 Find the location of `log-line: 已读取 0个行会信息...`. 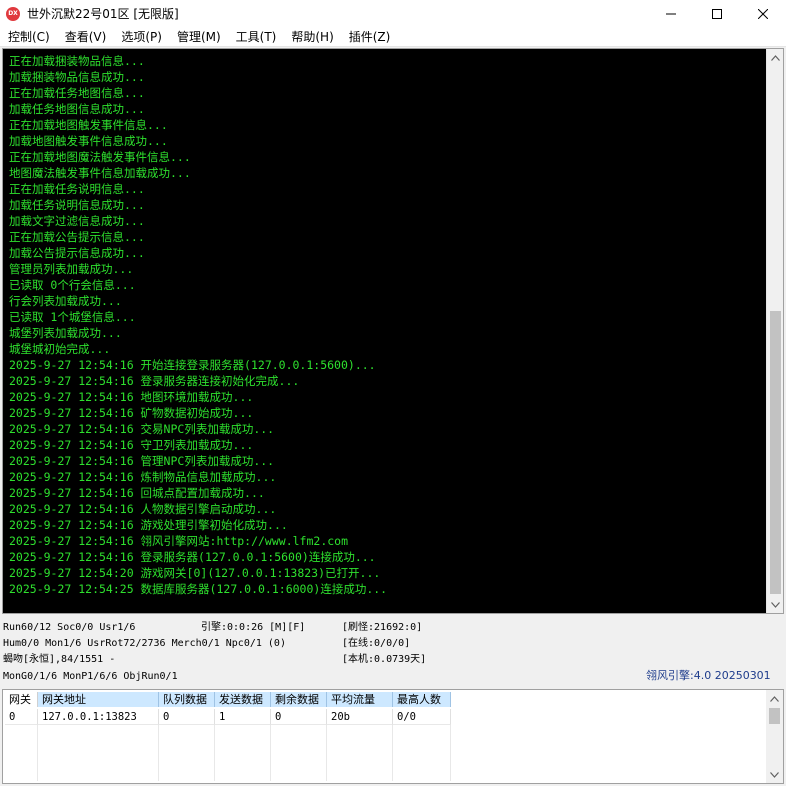

log-line: 已读取 0个行会信息... is located at coordinates (72, 285).